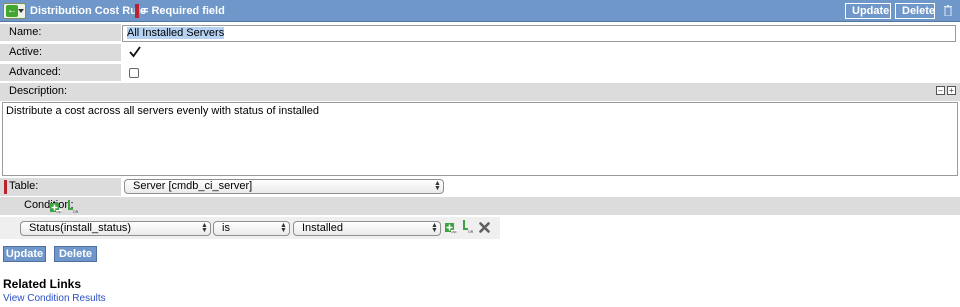  Describe the element at coordinates (284, 186) in the screenshot. I see `table-select: Server [cmdb_ci_server] ▲ ▼` at that location.